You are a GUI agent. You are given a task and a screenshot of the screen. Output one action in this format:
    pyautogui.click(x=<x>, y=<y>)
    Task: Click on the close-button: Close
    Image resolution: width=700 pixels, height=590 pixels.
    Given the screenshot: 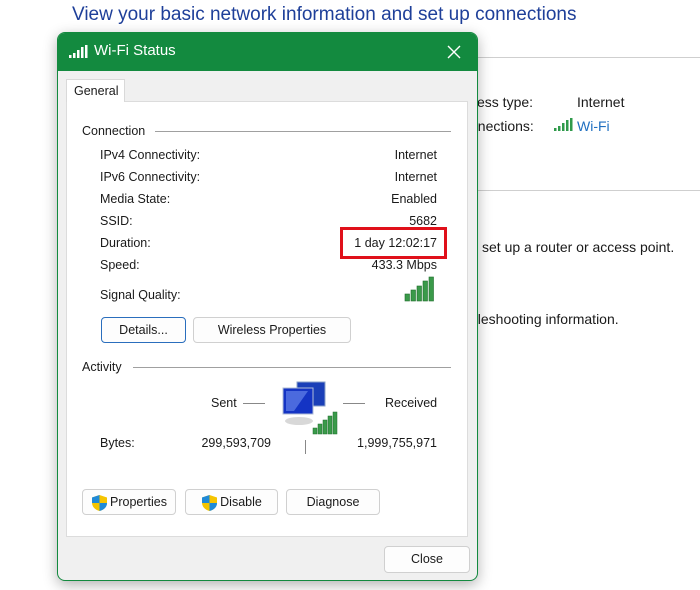 What is the action you would take?
    pyautogui.click(x=427, y=559)
    